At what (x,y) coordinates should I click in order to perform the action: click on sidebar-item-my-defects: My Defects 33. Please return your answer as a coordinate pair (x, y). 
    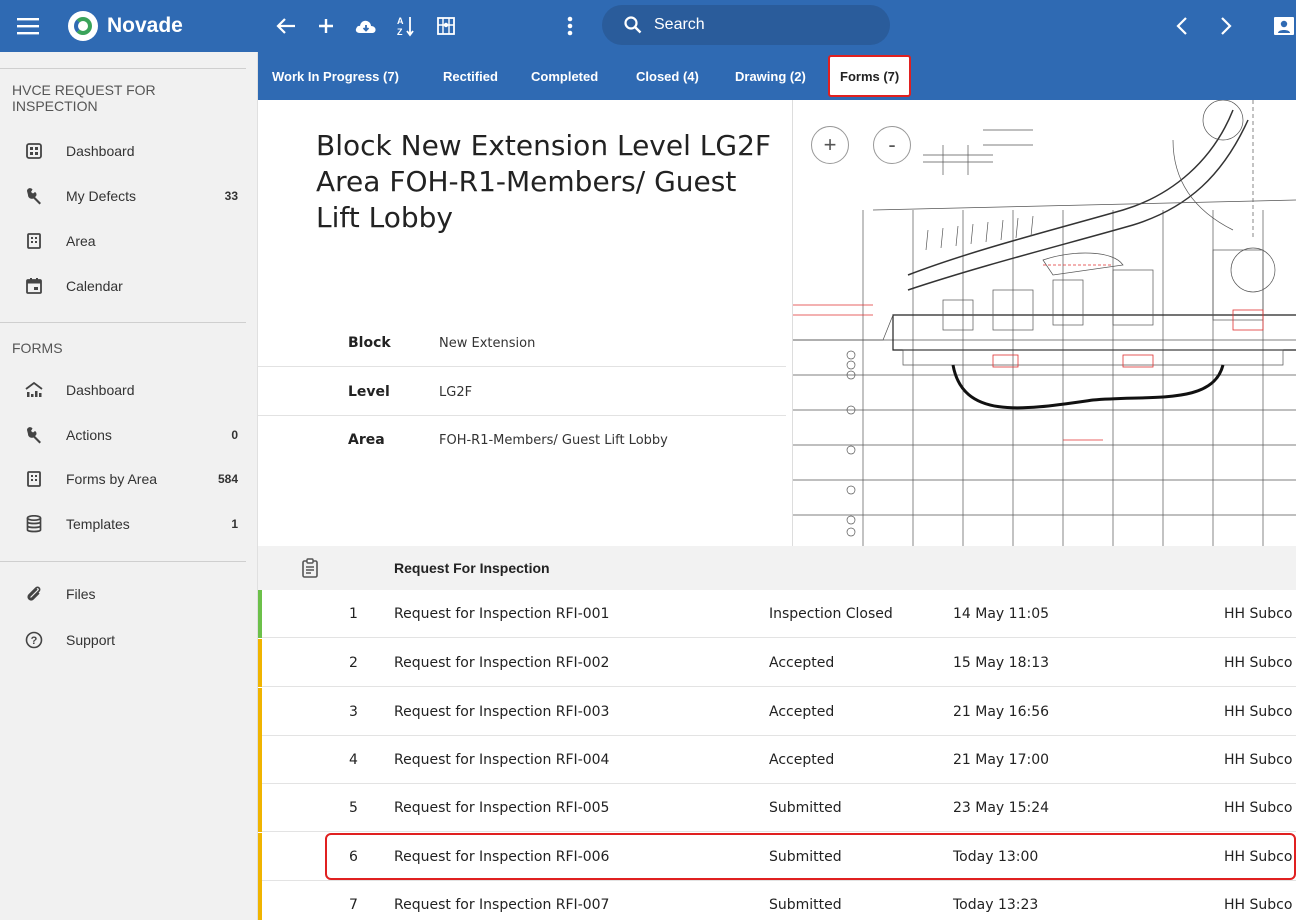
    Looking at the image, I should click on (123, 196).